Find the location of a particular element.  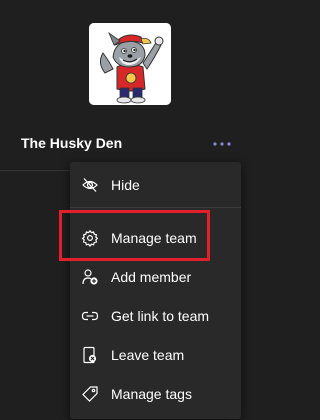

husky-mascot-logo is located at coordinates (130, 64).